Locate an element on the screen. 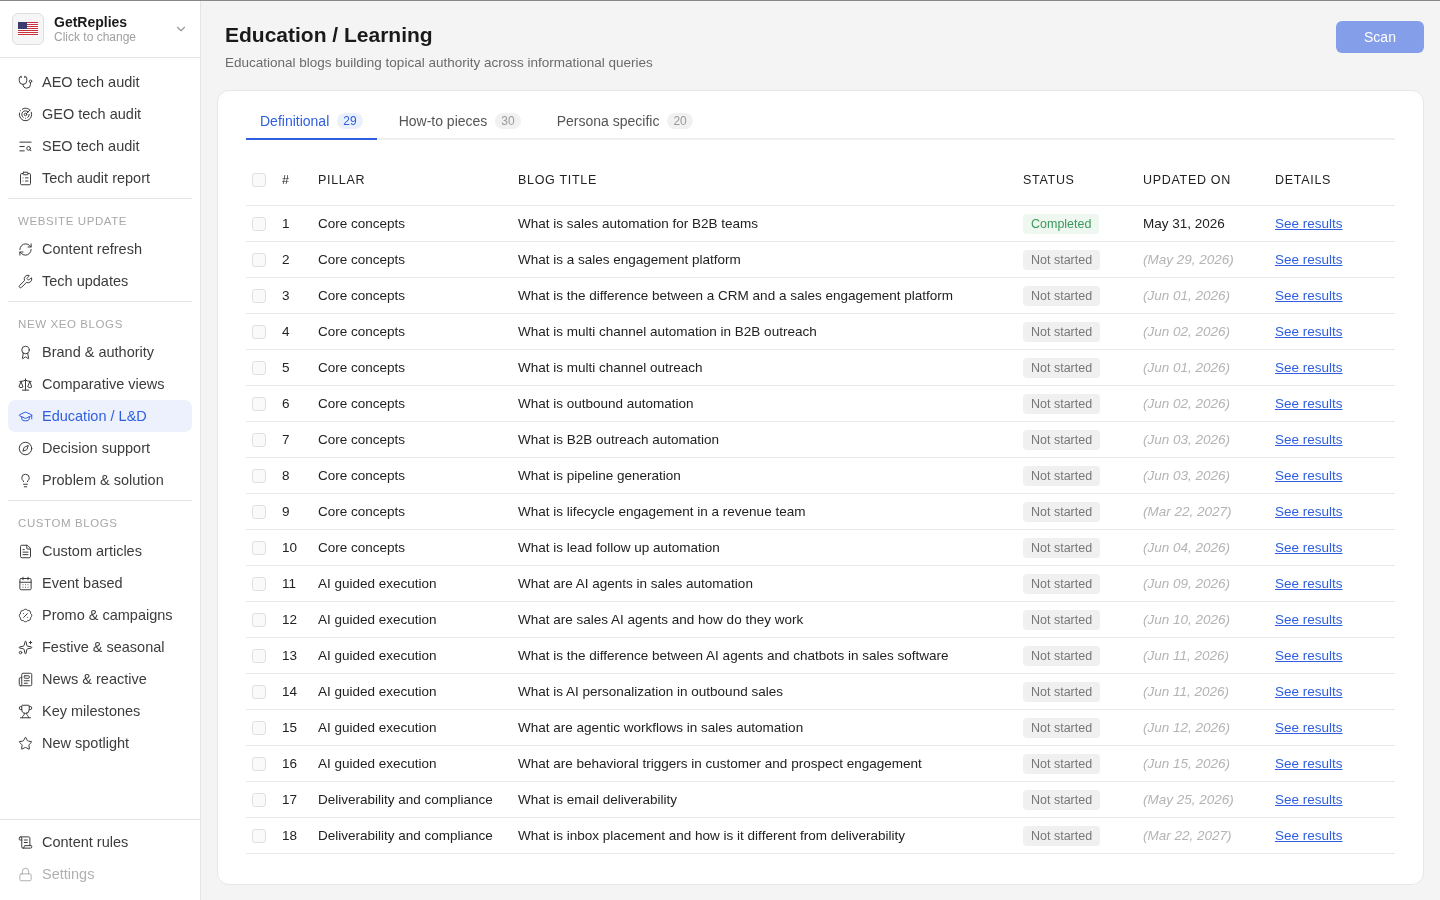 This screenshot has width=1440, height=900. sidebar-item: Comparative views is located at coordinates (100, 384).